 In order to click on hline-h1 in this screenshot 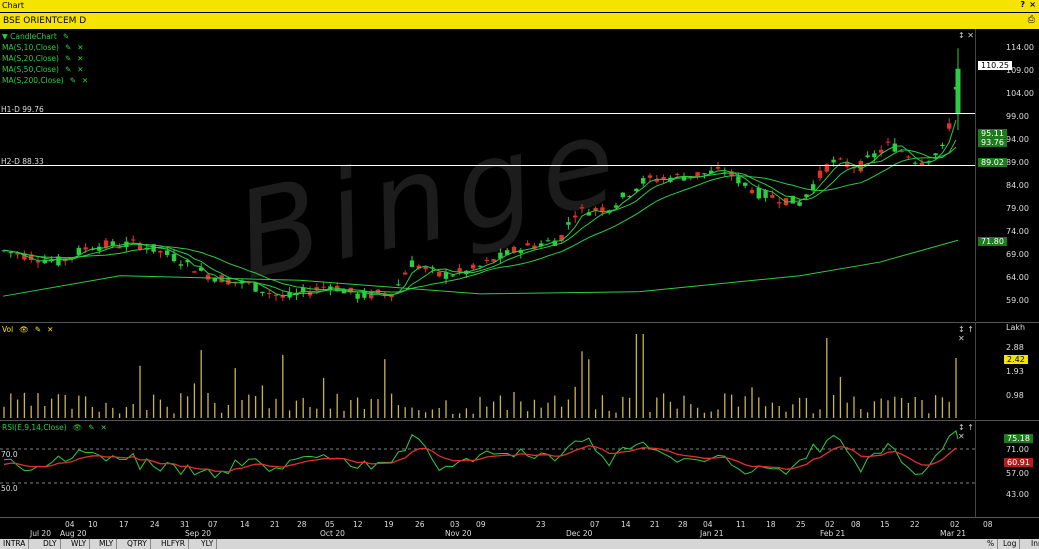, I will do `click(487, 113)`.